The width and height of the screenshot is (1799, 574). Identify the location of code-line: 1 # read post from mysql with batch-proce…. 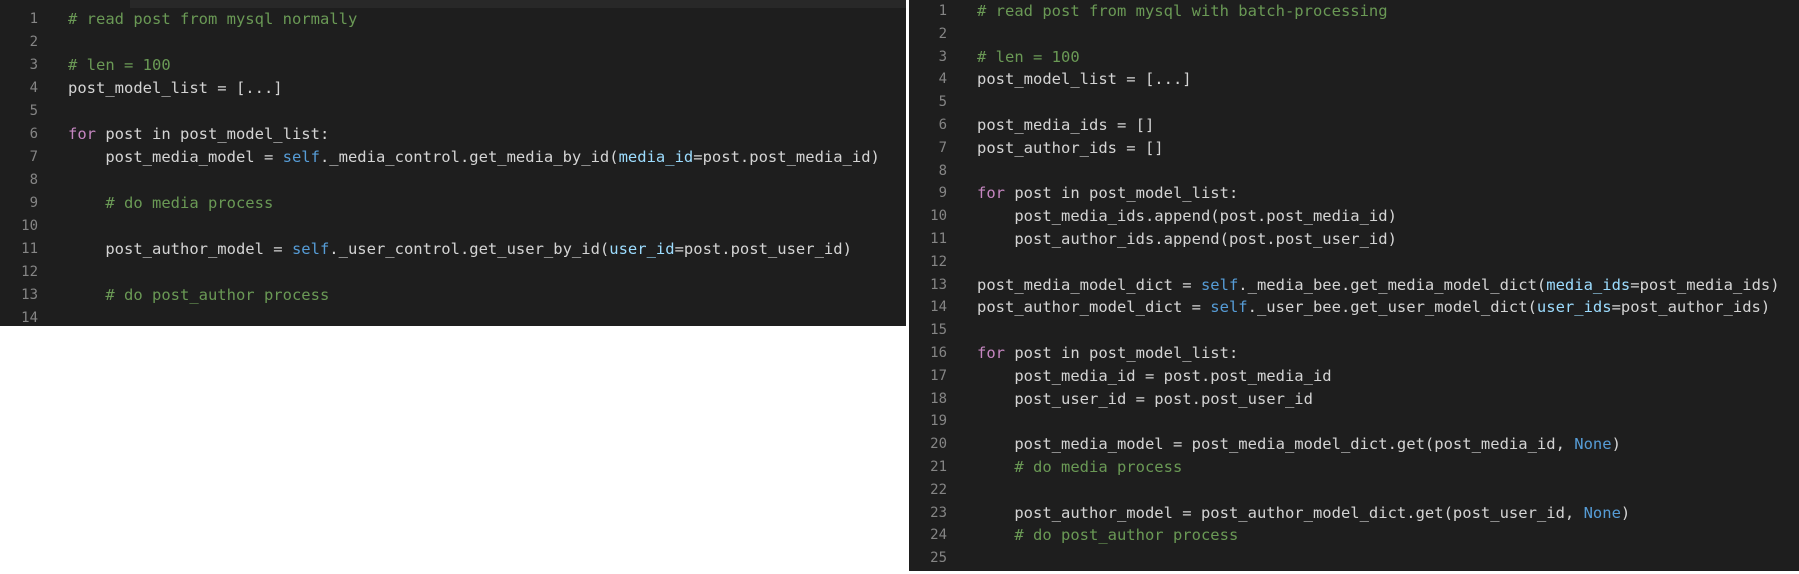
(1354, 11).